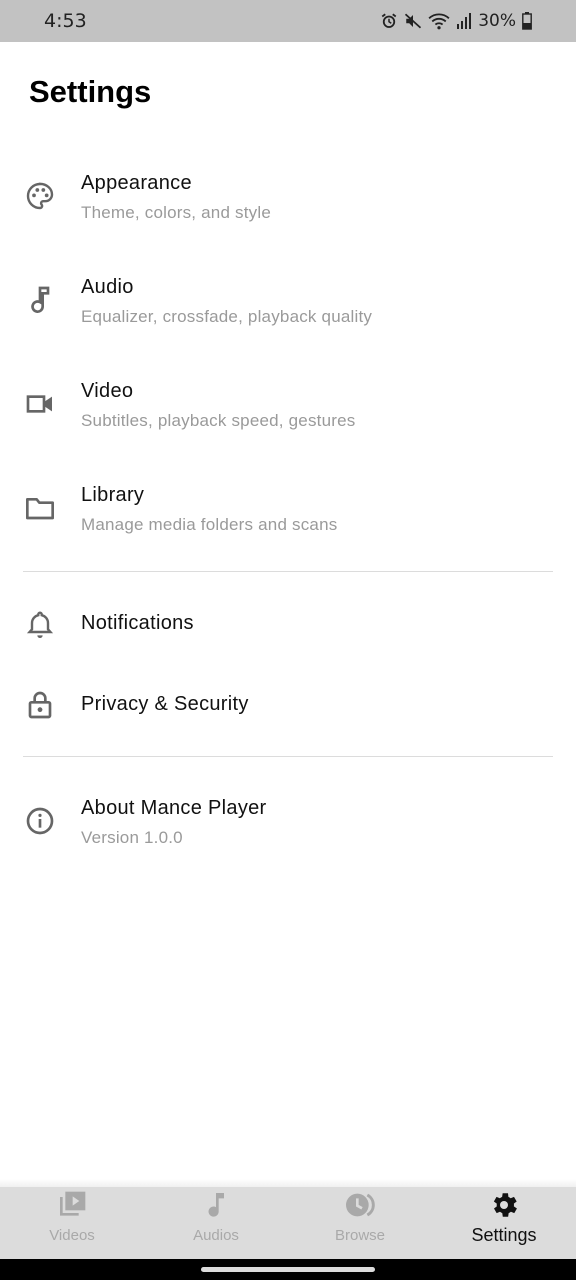 Image resolution: width=576 pixels, height=1280 pixels. What do you see at coordinates (40, 196) in the screenshot?
I see `palette-icon` at bounding box center [40, 196].